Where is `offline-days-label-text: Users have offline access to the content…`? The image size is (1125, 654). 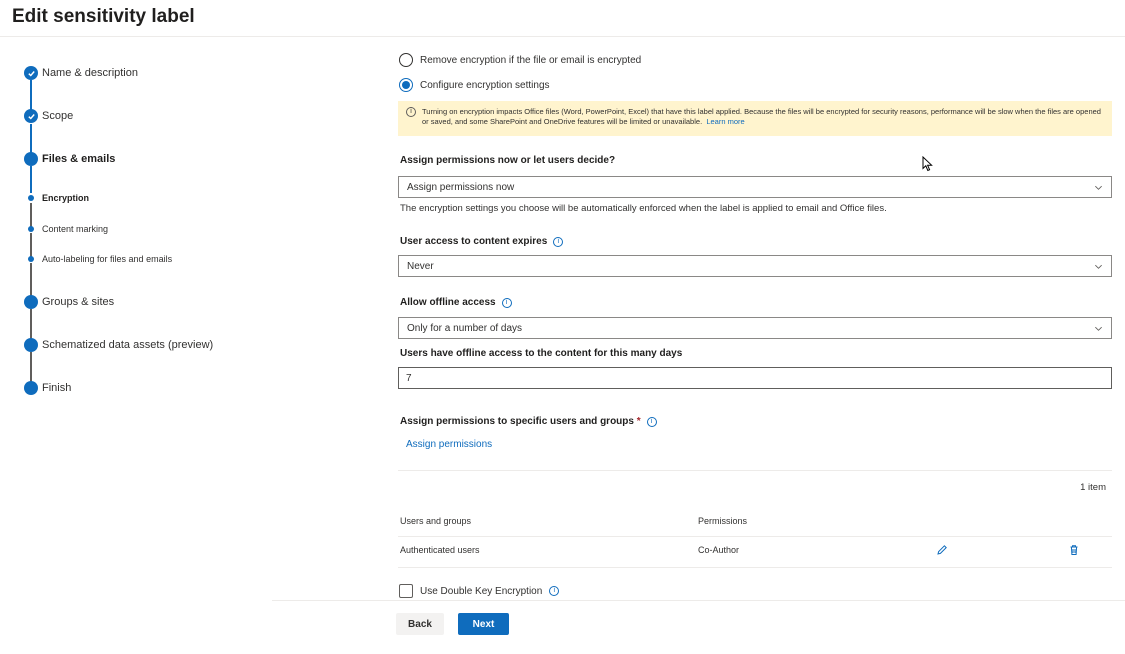 offline-days-label-text: Users have offline access to the content… is located at coordinates (541, 353).